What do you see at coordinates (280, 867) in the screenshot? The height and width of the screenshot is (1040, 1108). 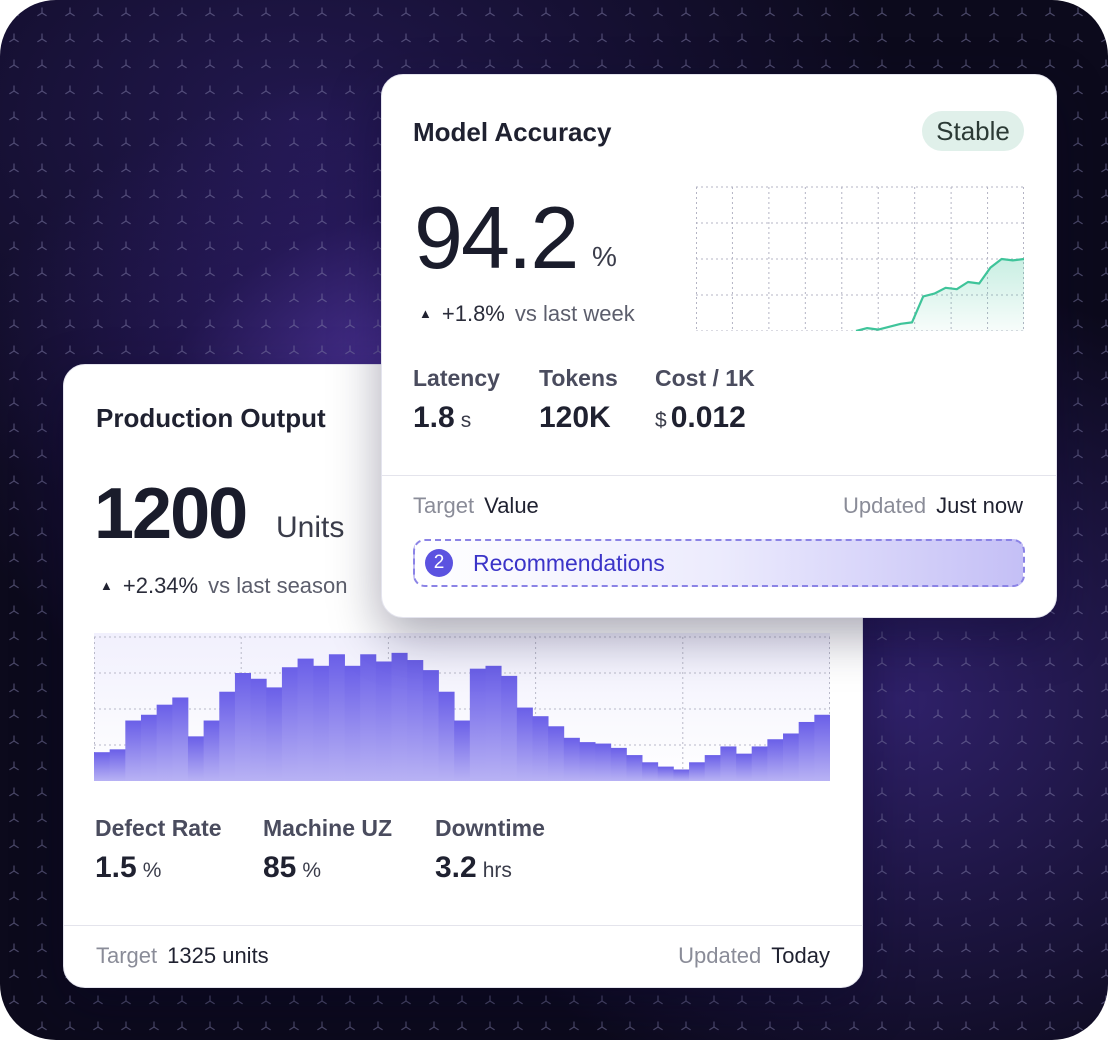 I see `machine-uz-number: 85` at bounding box center [280, 867].